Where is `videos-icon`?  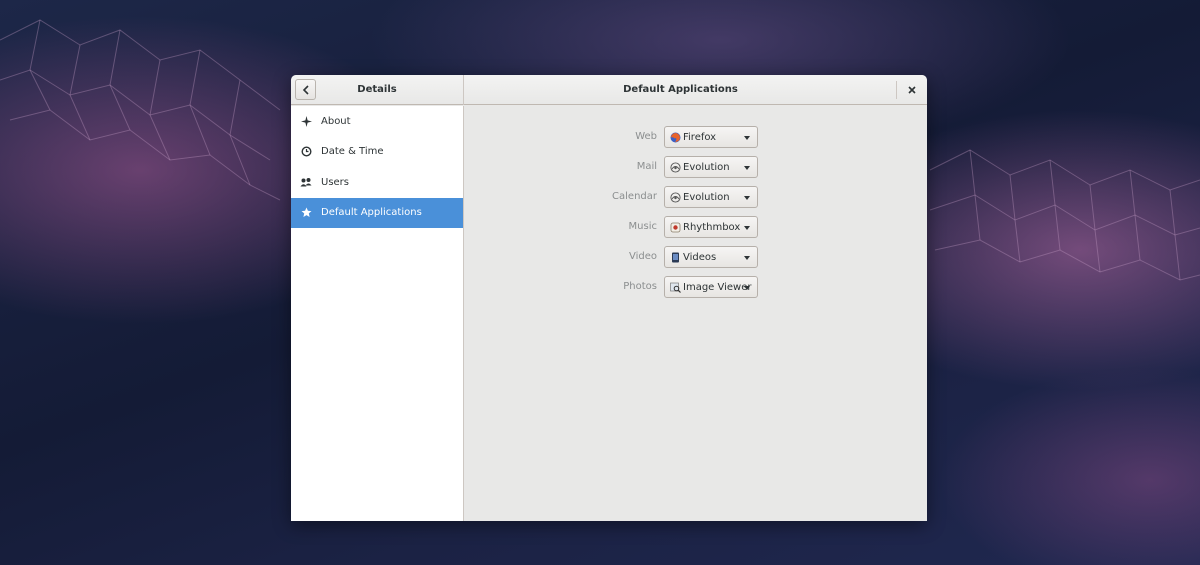
videos-icon is located at coordinates (675, 257).